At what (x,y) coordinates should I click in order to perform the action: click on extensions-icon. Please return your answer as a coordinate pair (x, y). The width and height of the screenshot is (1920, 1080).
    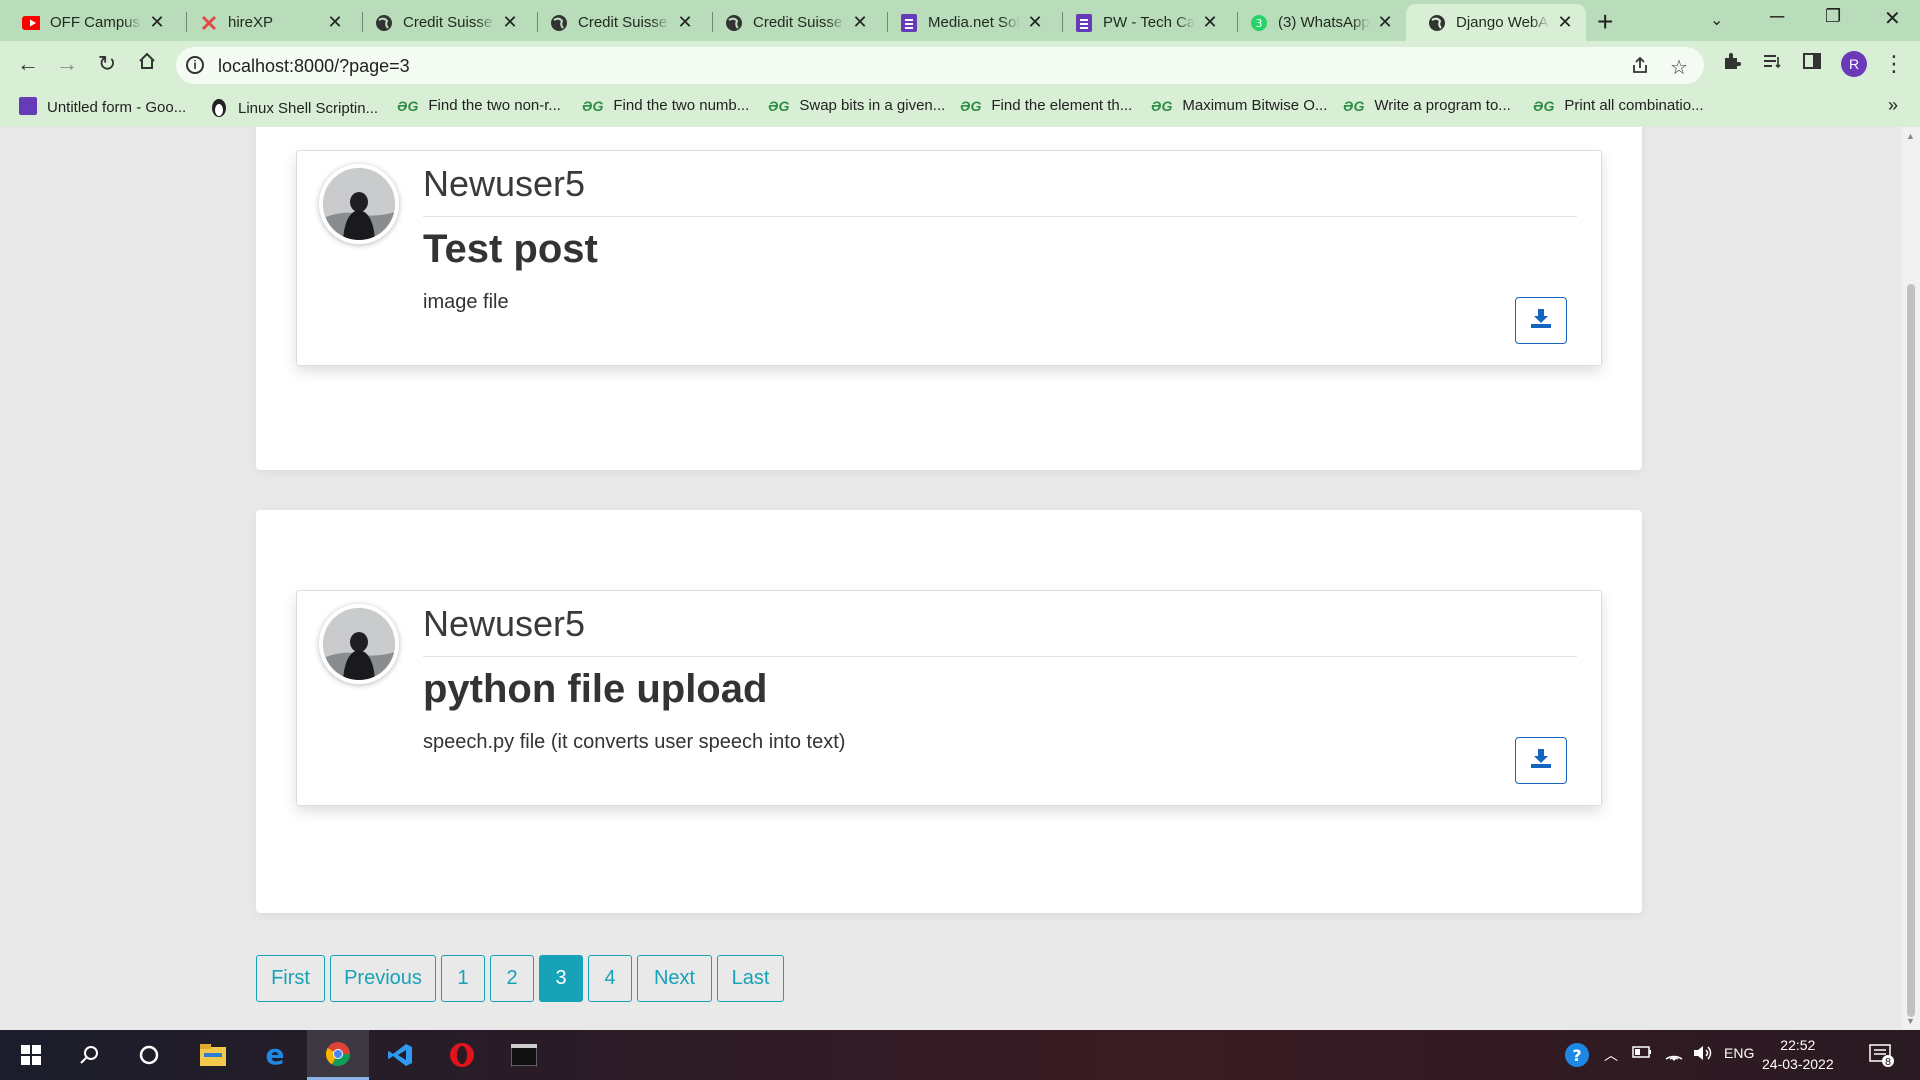
    Looking at the image, I should click on (1732, 64).